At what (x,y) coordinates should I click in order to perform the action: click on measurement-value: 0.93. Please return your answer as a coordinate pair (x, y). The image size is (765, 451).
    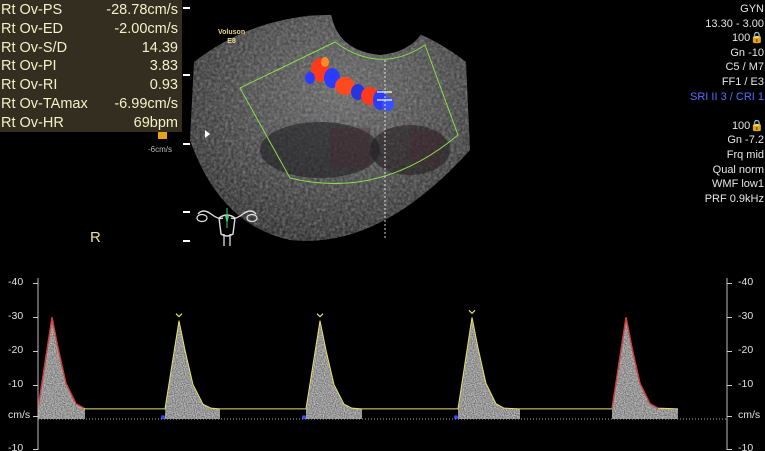
    Looking at the image, I should click on (163, 85).